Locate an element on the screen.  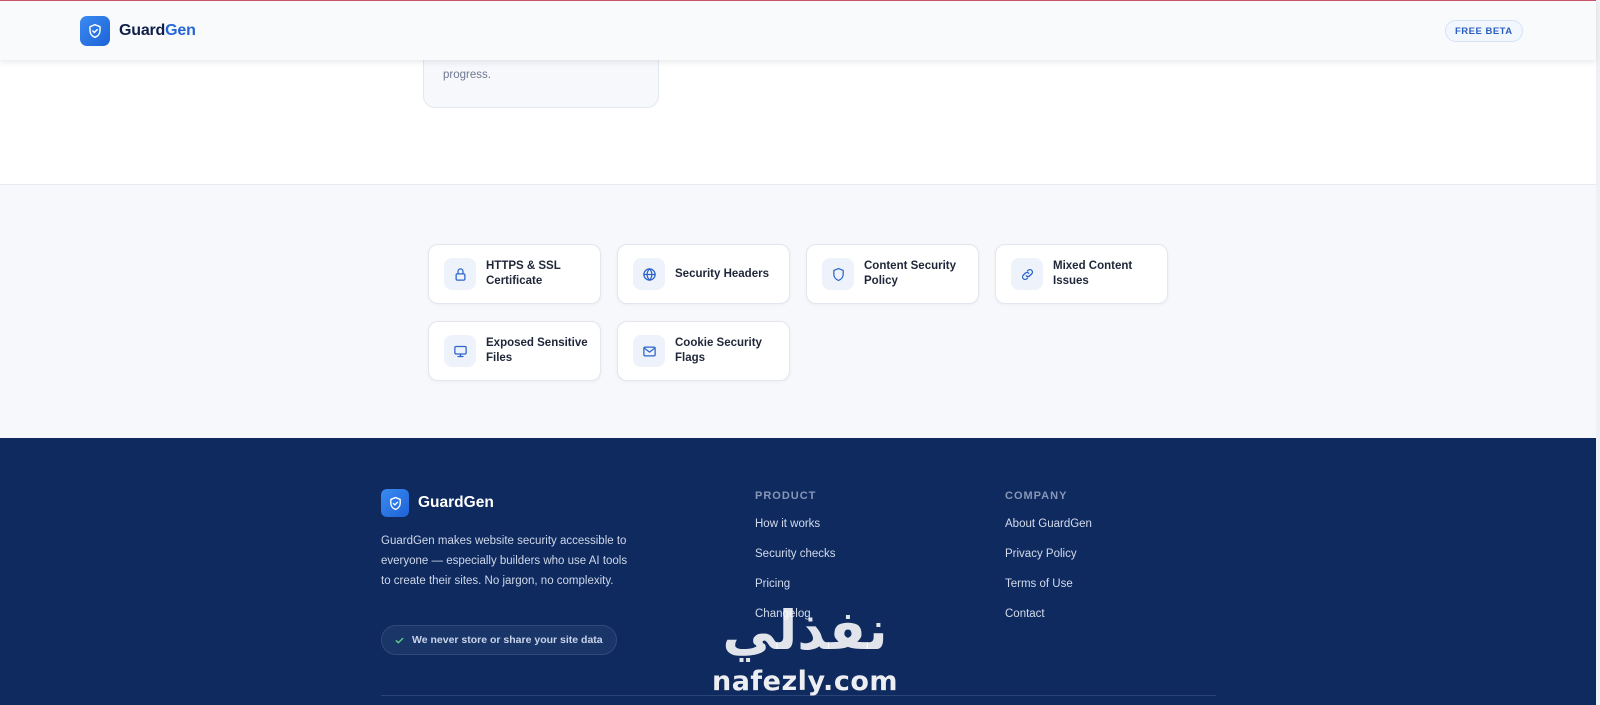
link-icon is located at coordinates (1027, 274).